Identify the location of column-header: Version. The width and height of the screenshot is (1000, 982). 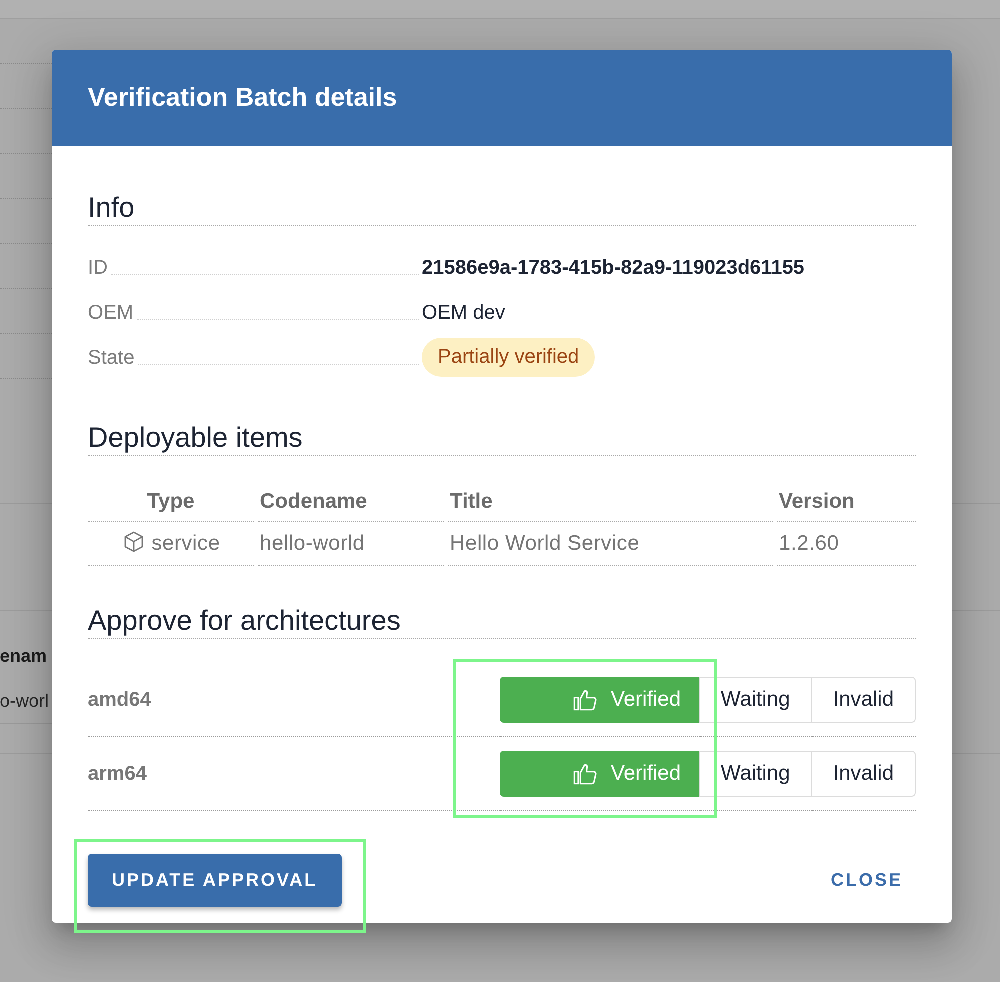
(846, 502).